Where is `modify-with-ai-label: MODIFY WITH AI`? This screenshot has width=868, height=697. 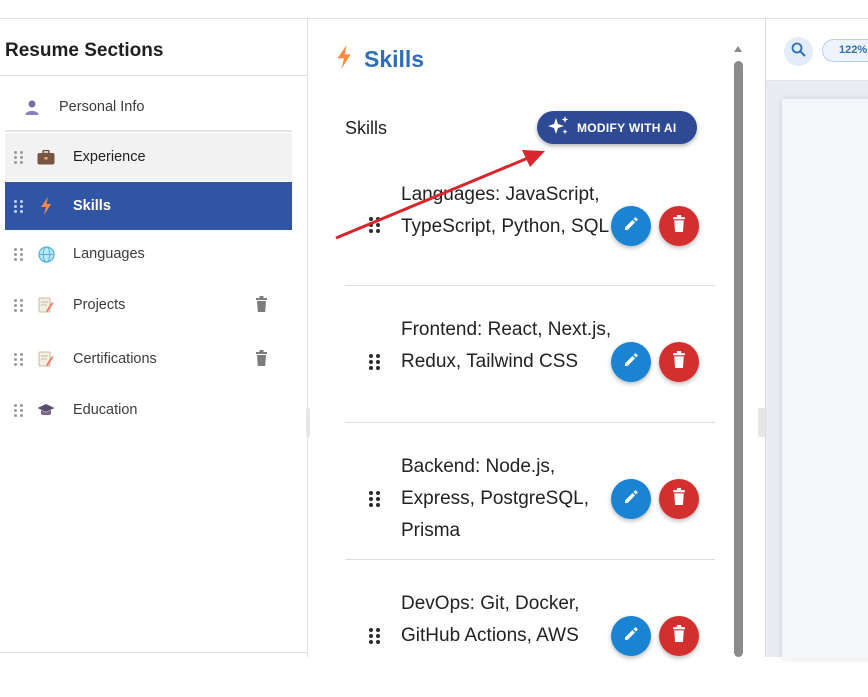
modify-with-ai-label: MODIFY WITH AI is located at coordinates (627, 127).